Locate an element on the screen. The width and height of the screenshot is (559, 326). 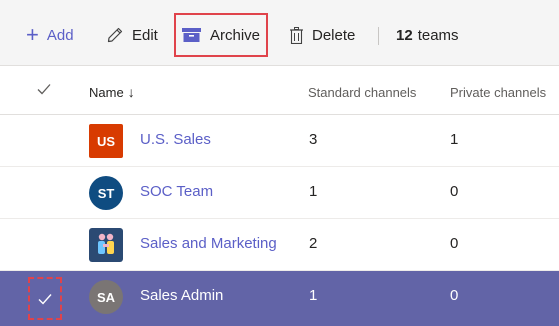
trash-icon is located at coordinates (296, 35).